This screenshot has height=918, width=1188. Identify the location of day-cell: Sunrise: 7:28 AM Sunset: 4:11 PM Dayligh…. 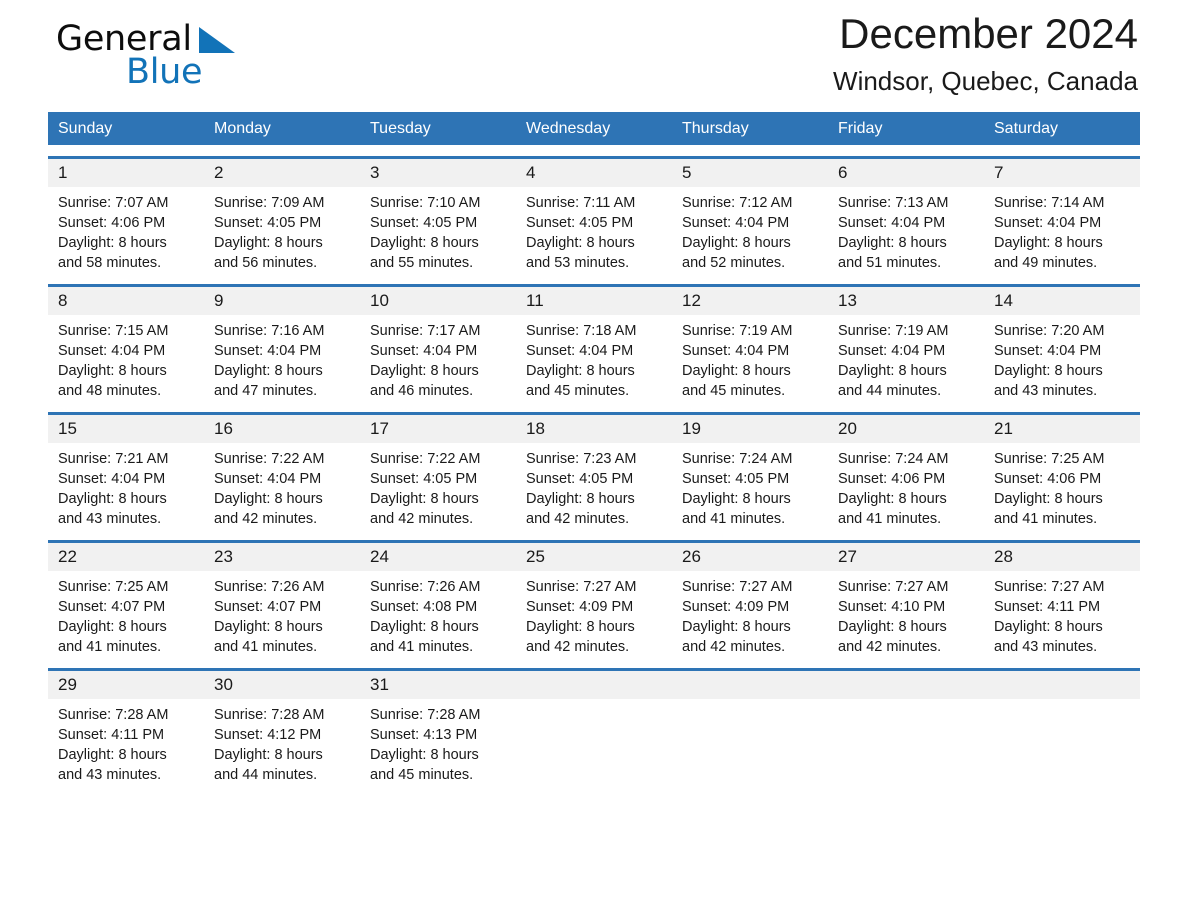
(126, 742).